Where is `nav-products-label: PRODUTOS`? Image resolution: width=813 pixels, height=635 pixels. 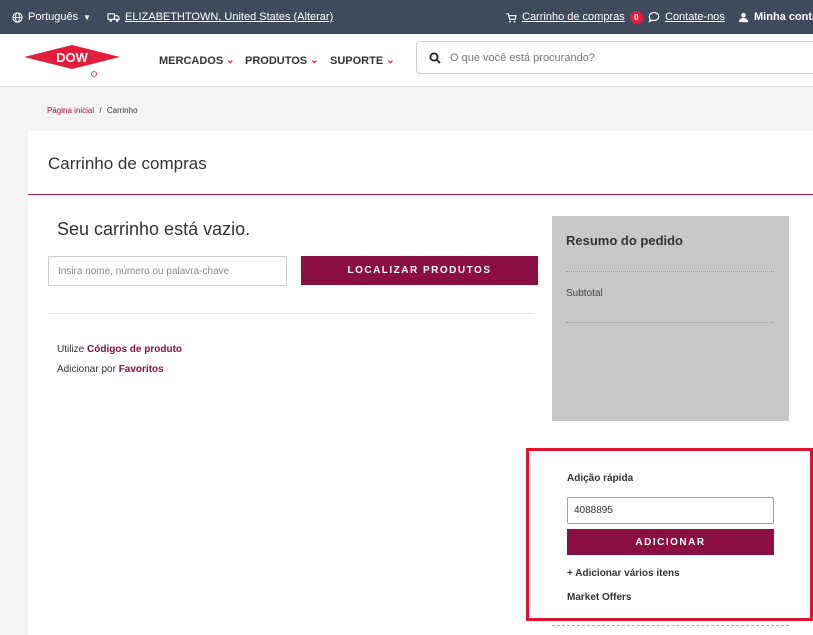 nav-products-label: PRODUTOS is located at coordinates (276, 60).